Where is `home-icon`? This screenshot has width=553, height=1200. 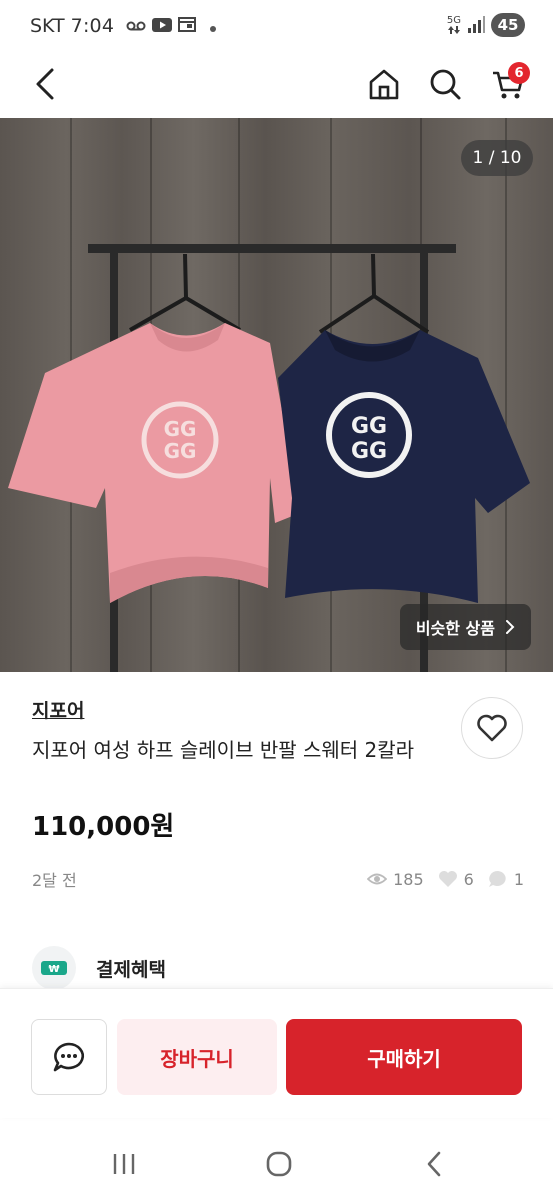 home-icon is located at coordinates (384, 84).